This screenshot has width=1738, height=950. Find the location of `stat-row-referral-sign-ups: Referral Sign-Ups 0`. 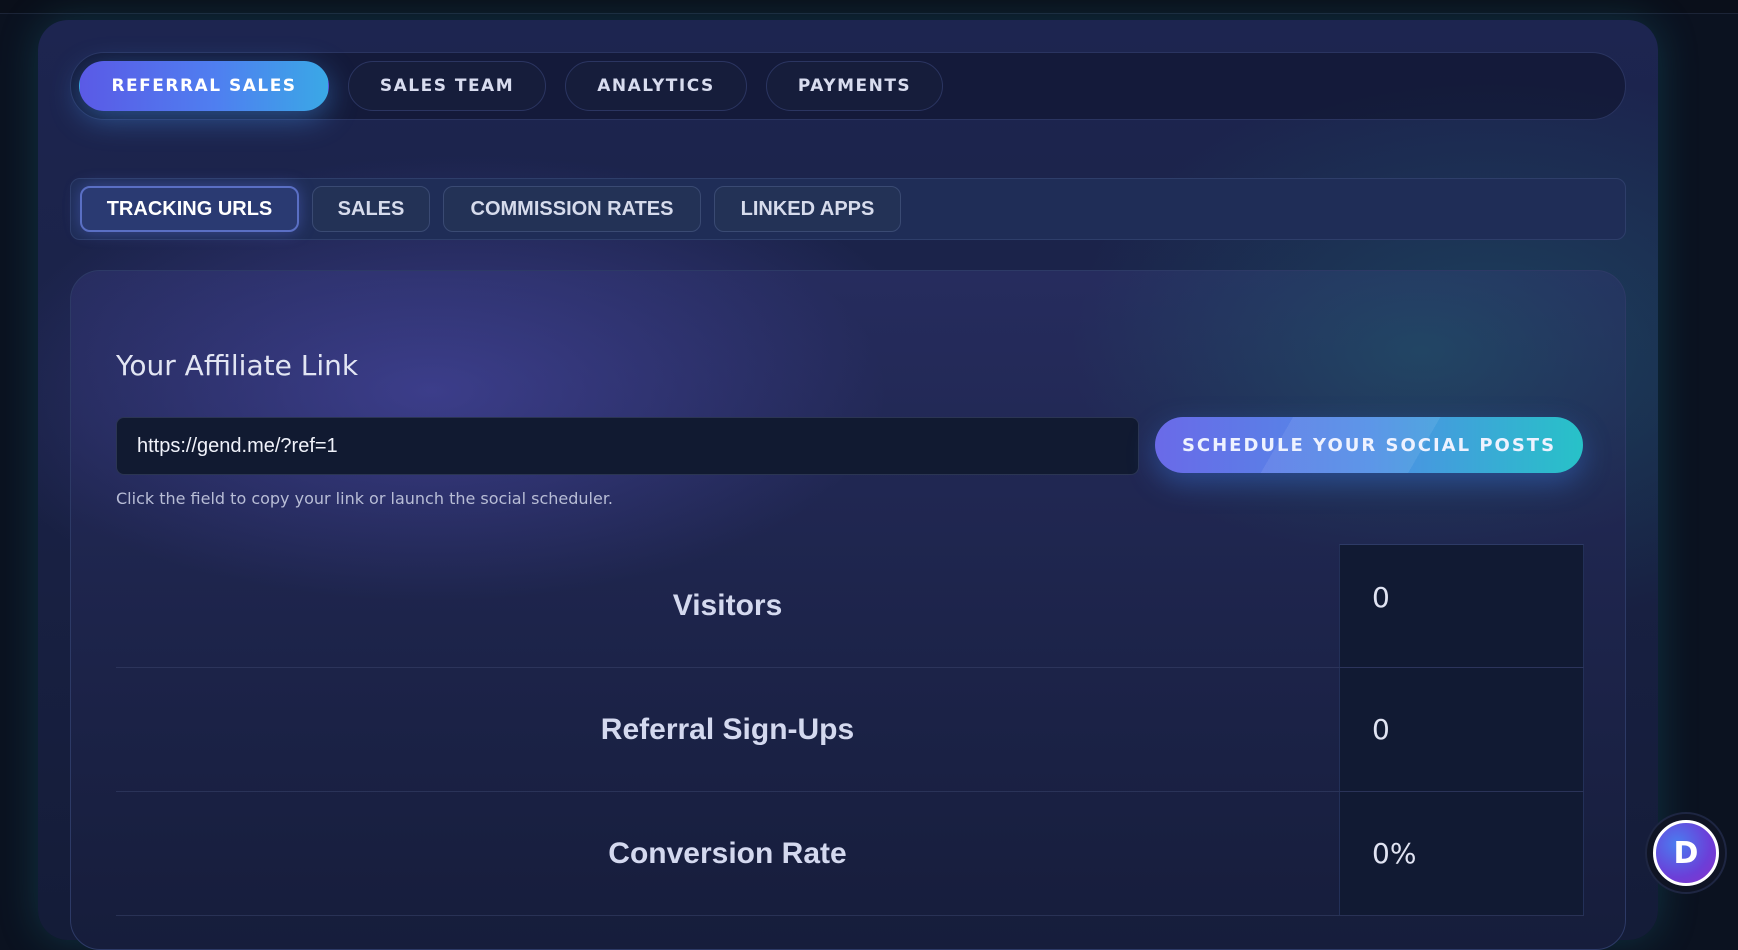

stat-row-referral-sign-ups: Referral Sign-Ups 0 is located at coordinates (850, 730).